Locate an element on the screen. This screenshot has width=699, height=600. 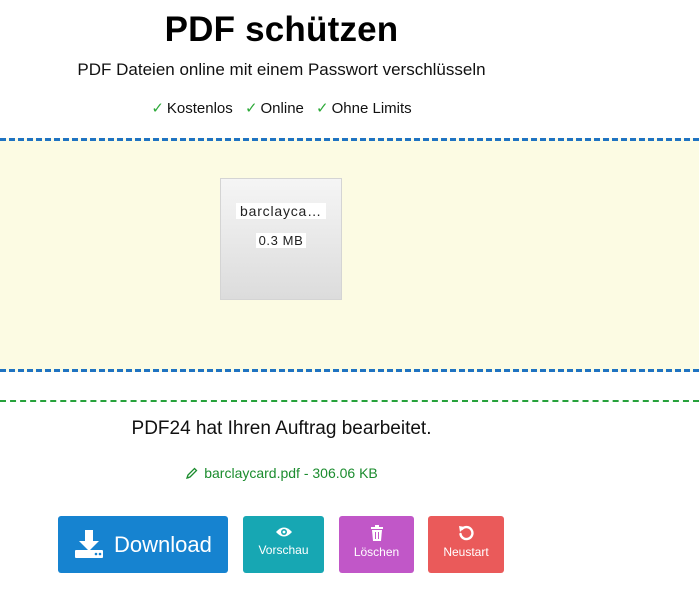
feature-free: ✓ Kostenlos is located at coordinates (191, 109).